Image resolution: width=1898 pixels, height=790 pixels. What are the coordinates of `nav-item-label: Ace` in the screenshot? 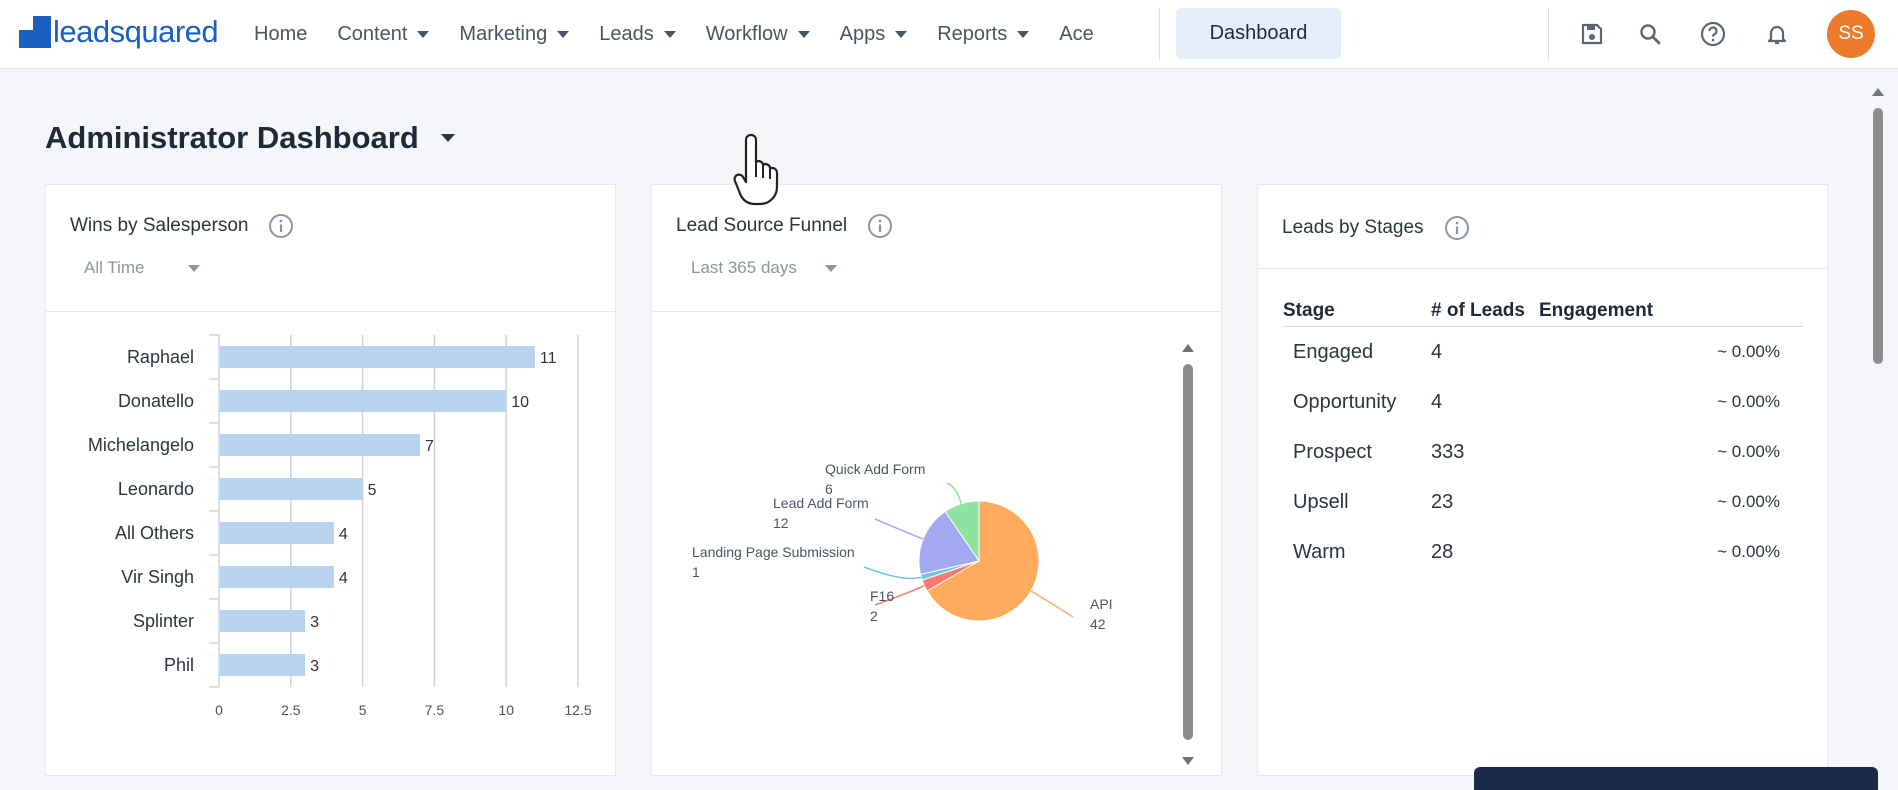 It's located at (1076, 34).